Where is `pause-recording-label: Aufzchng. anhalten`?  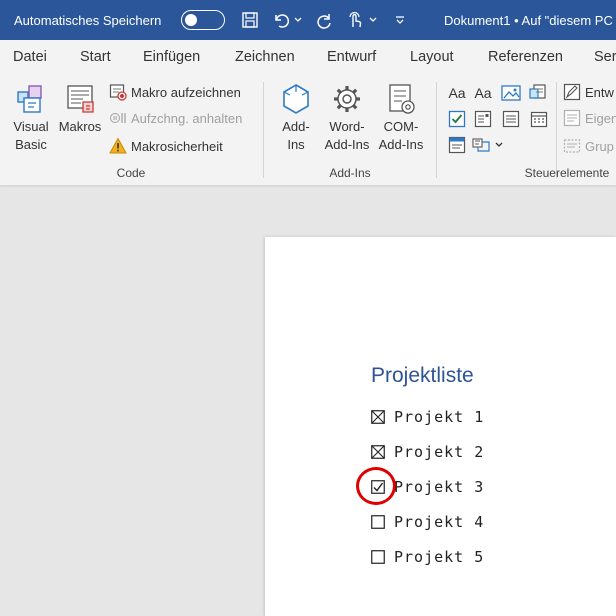
pause-recording-label: Aufzchng. anhalten is located at coordinates (187, 118).